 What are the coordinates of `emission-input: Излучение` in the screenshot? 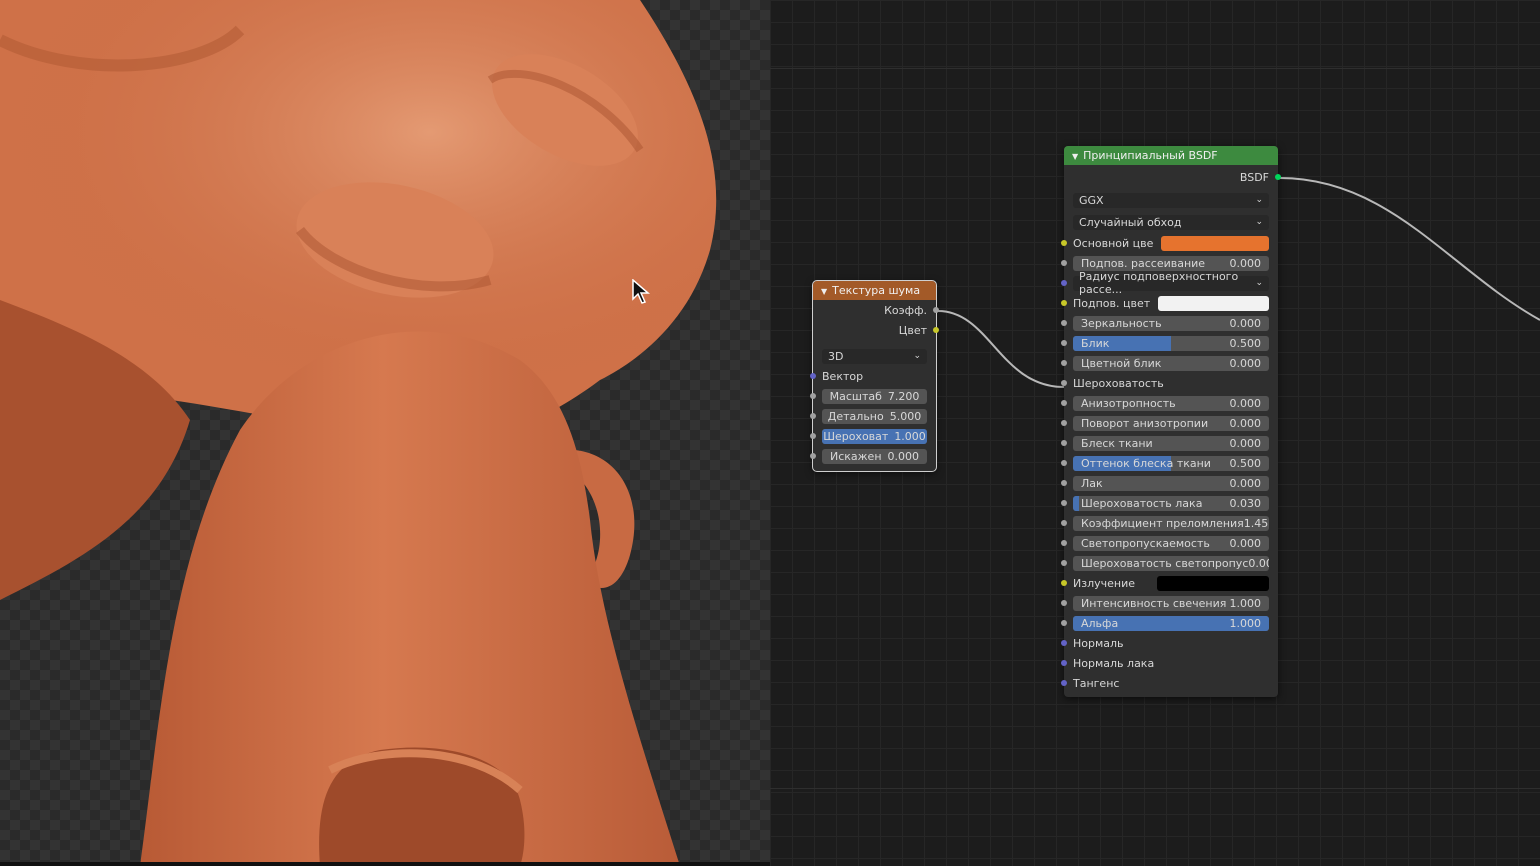 It's located at (1169, 583).